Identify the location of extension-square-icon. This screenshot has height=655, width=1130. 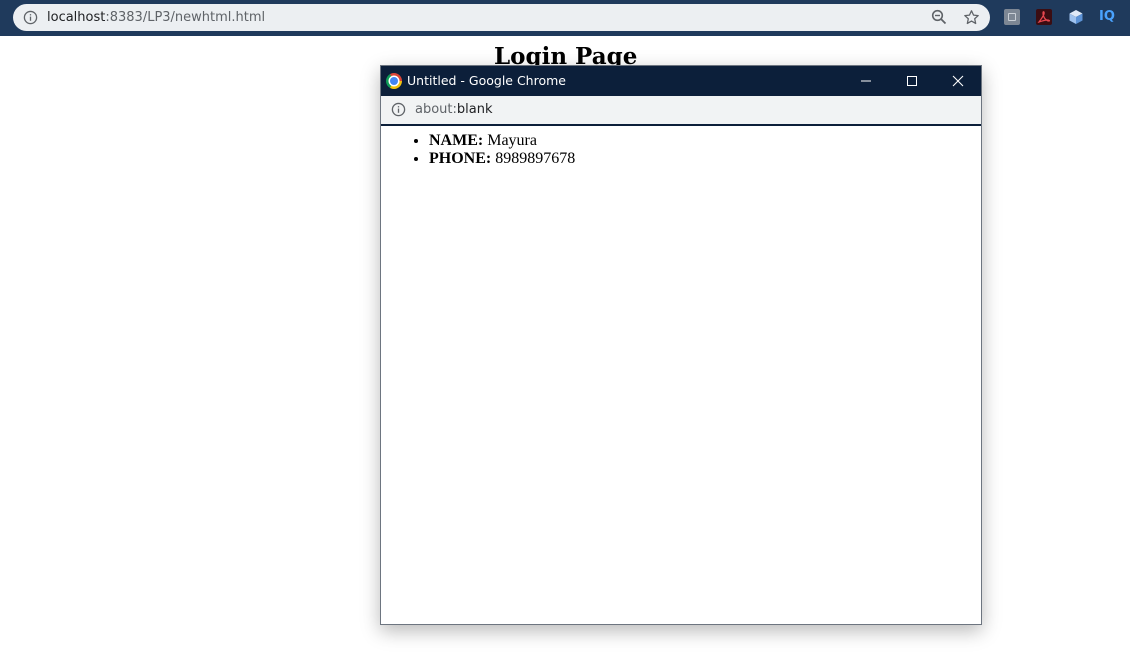
(1012, 17).